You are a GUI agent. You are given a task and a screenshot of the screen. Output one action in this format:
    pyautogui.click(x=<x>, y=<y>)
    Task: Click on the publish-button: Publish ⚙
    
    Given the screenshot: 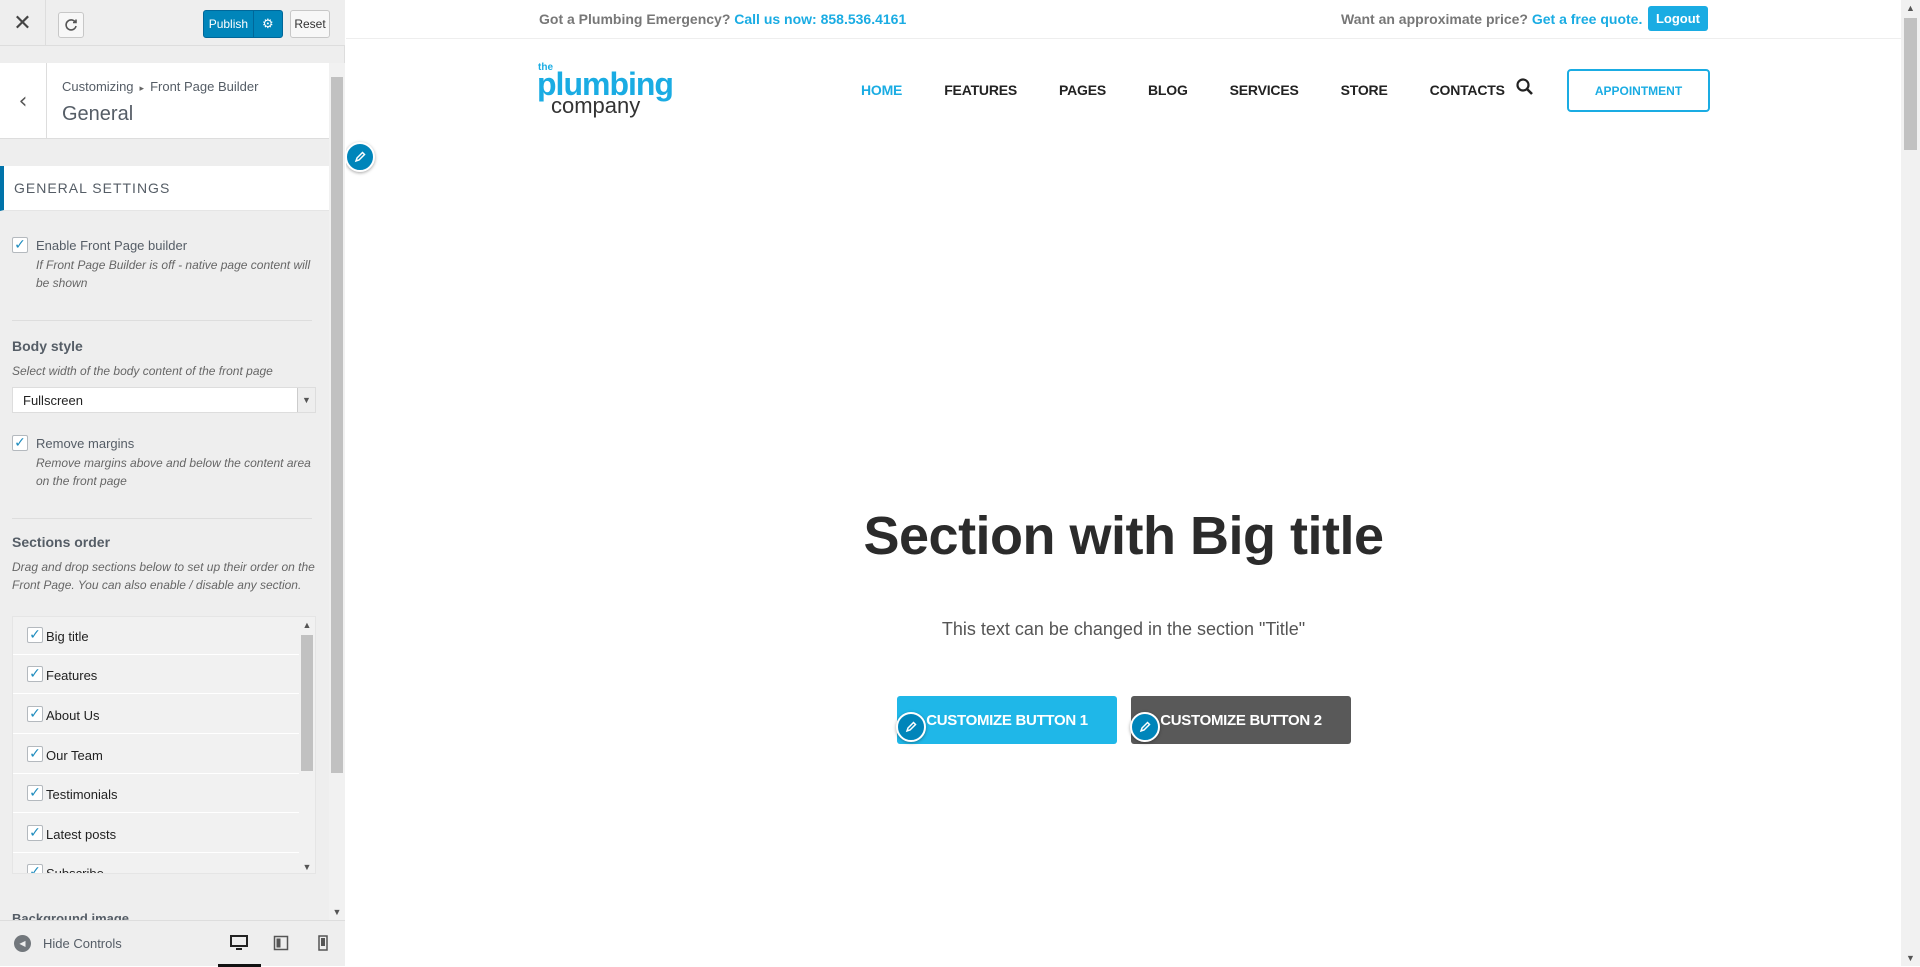 What is the action you would take?
    pyautogui.click(x=243, y=24)
    